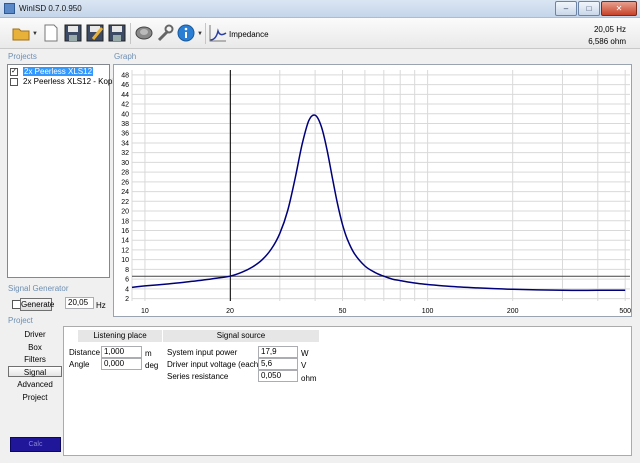 The image size is (640, 463). Describe the element at coordinates (566, 8) in the screenshot. I see `minimize-button: –` at that location.